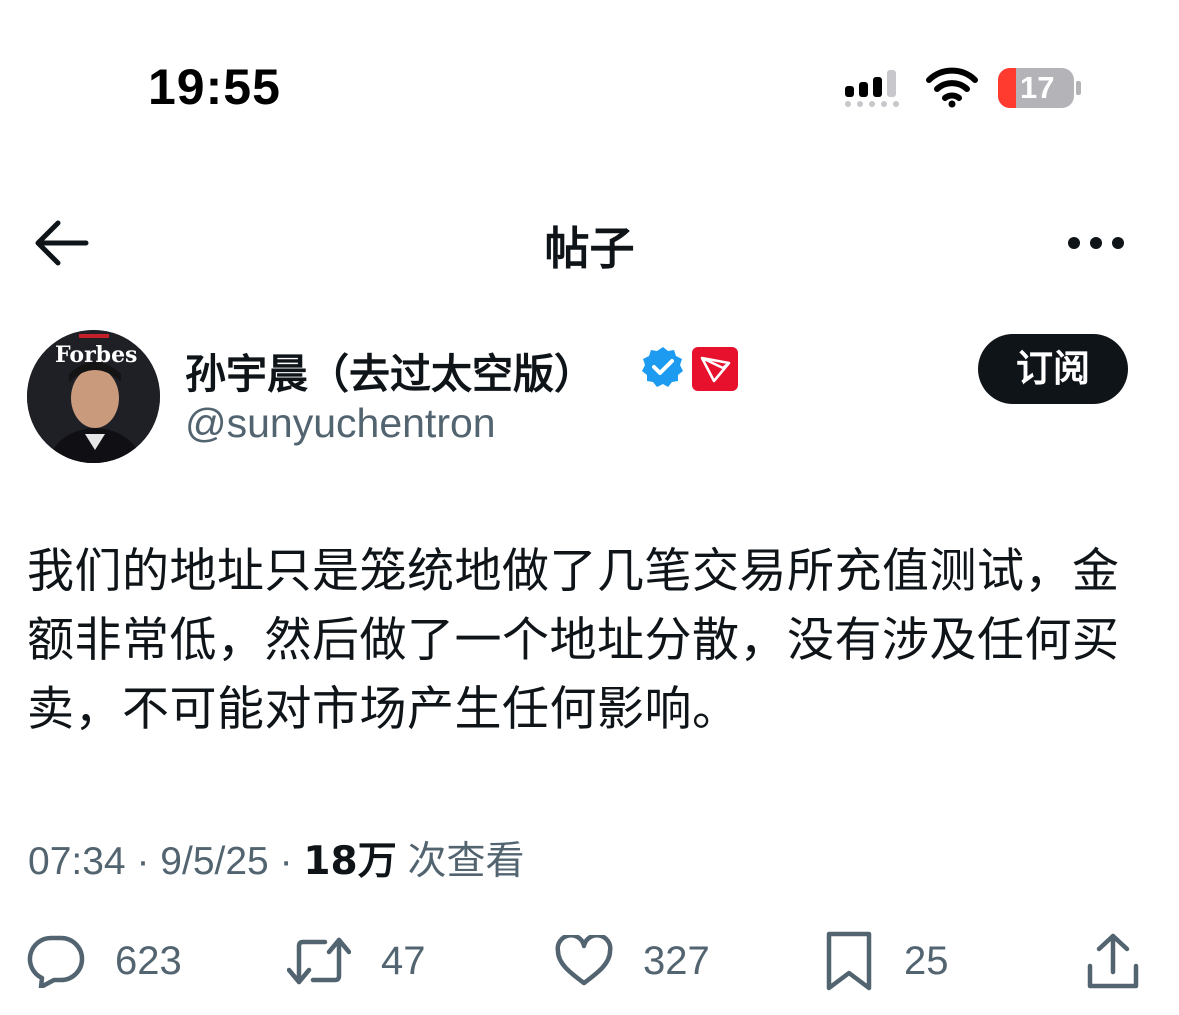 The image size is (1179, 1015). Describe the element at coordinates (104, 961) in the screenshot. I see `reply-button: 623` at that location.